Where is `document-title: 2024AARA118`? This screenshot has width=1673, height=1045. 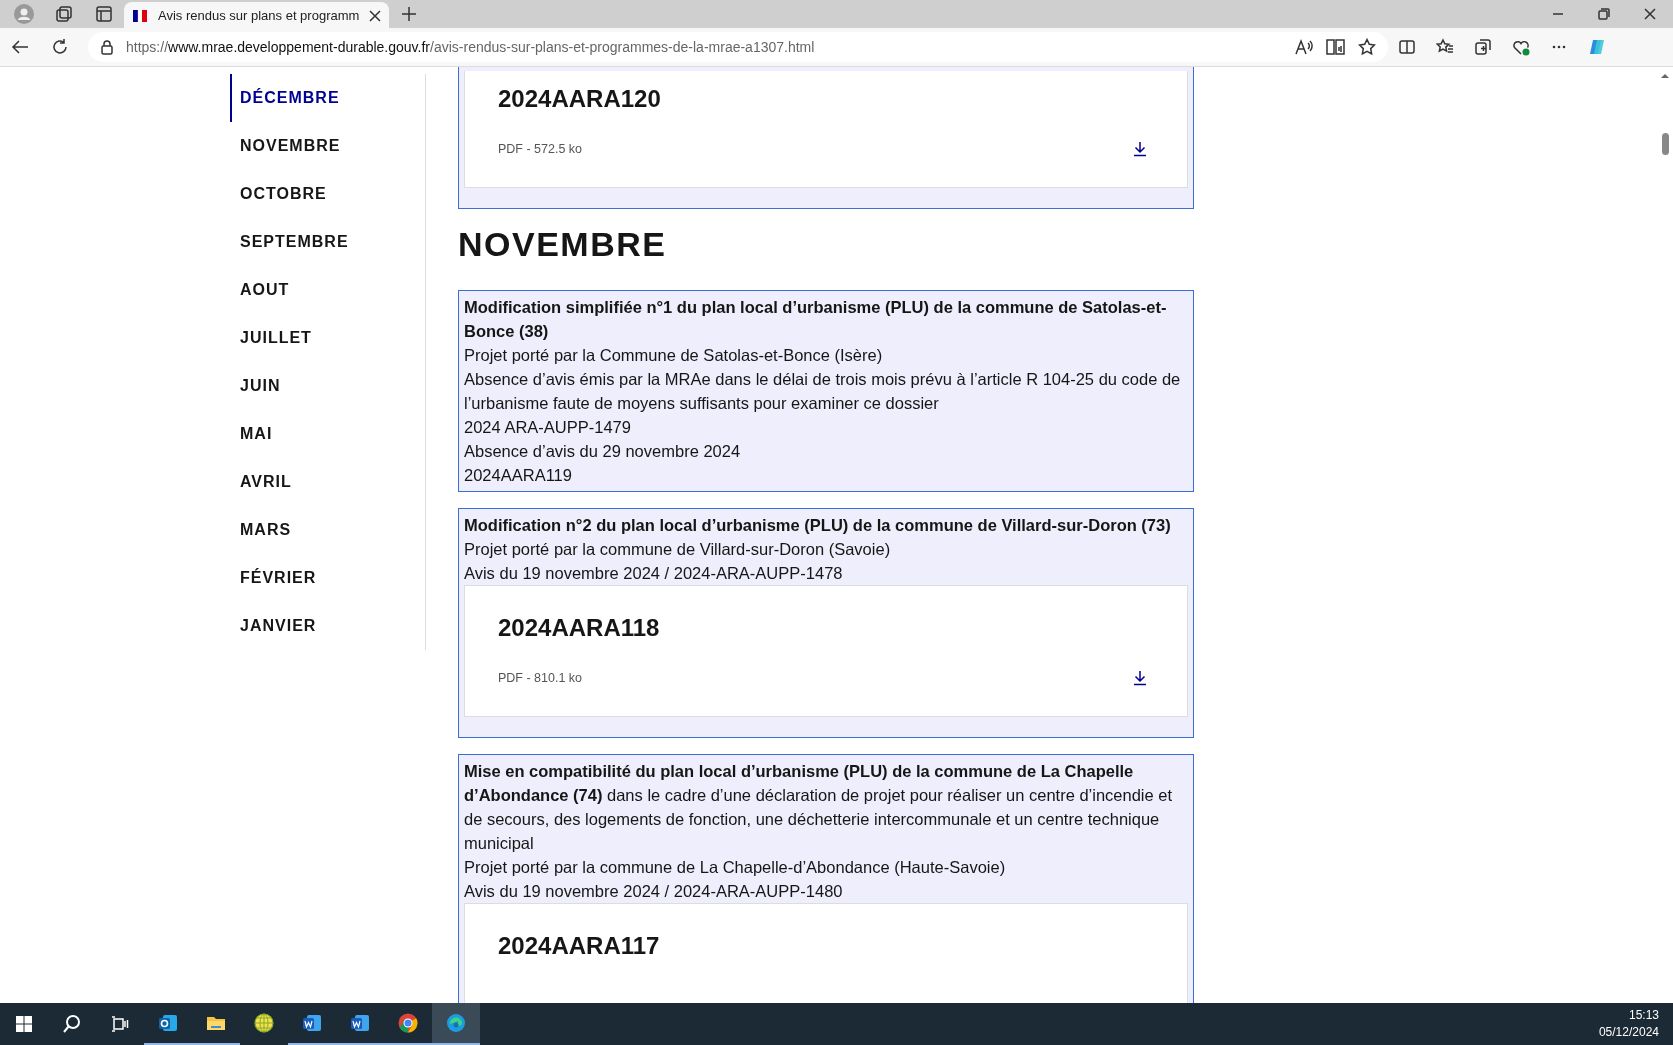 document-title: 2024AARA118 is located at coordinates (579, 628).